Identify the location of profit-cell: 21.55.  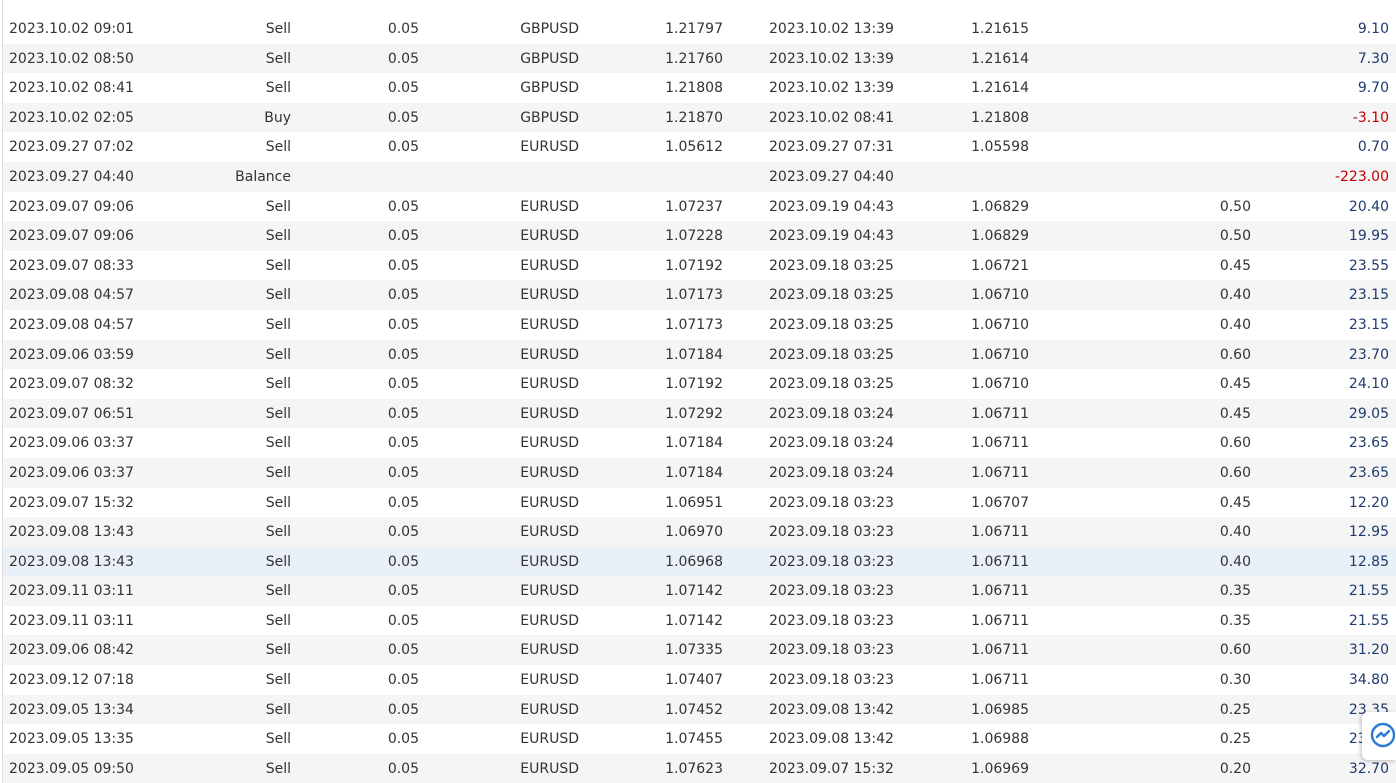
(1368, 591).